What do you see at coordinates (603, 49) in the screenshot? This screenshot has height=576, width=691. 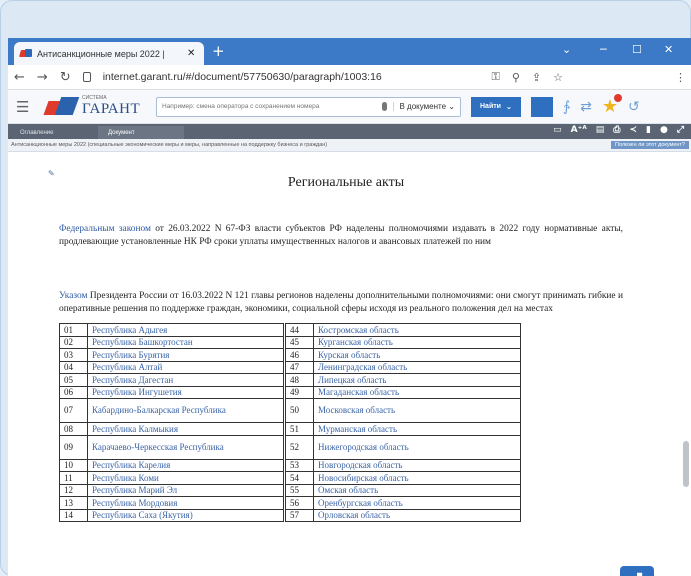 I see `minimize-icon: ─` at bounding box center [603, 49].